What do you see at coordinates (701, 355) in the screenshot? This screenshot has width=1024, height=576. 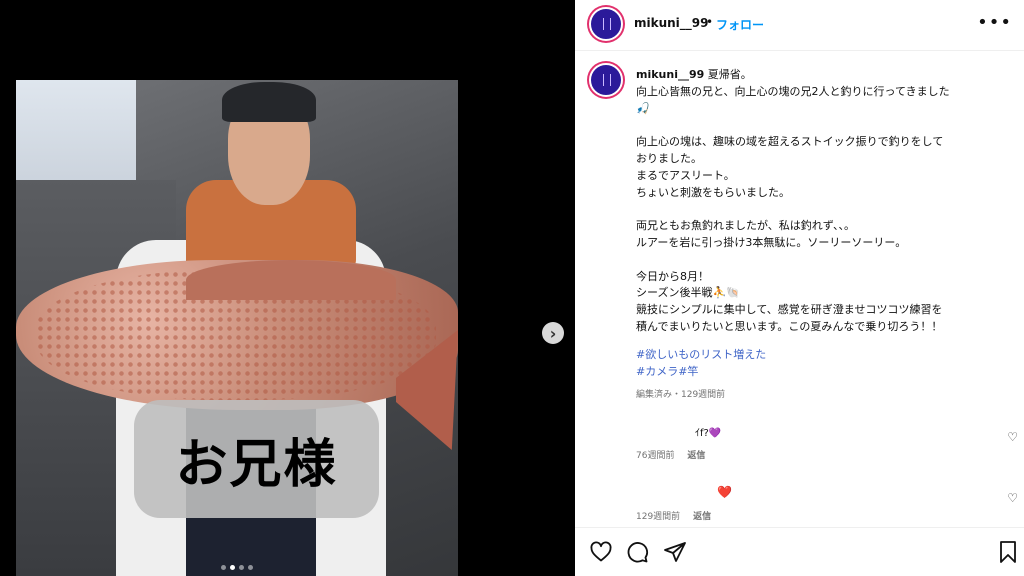 I see `hashtag-link: #欲しいものリスト増えた` at bounding box center [701, 355].